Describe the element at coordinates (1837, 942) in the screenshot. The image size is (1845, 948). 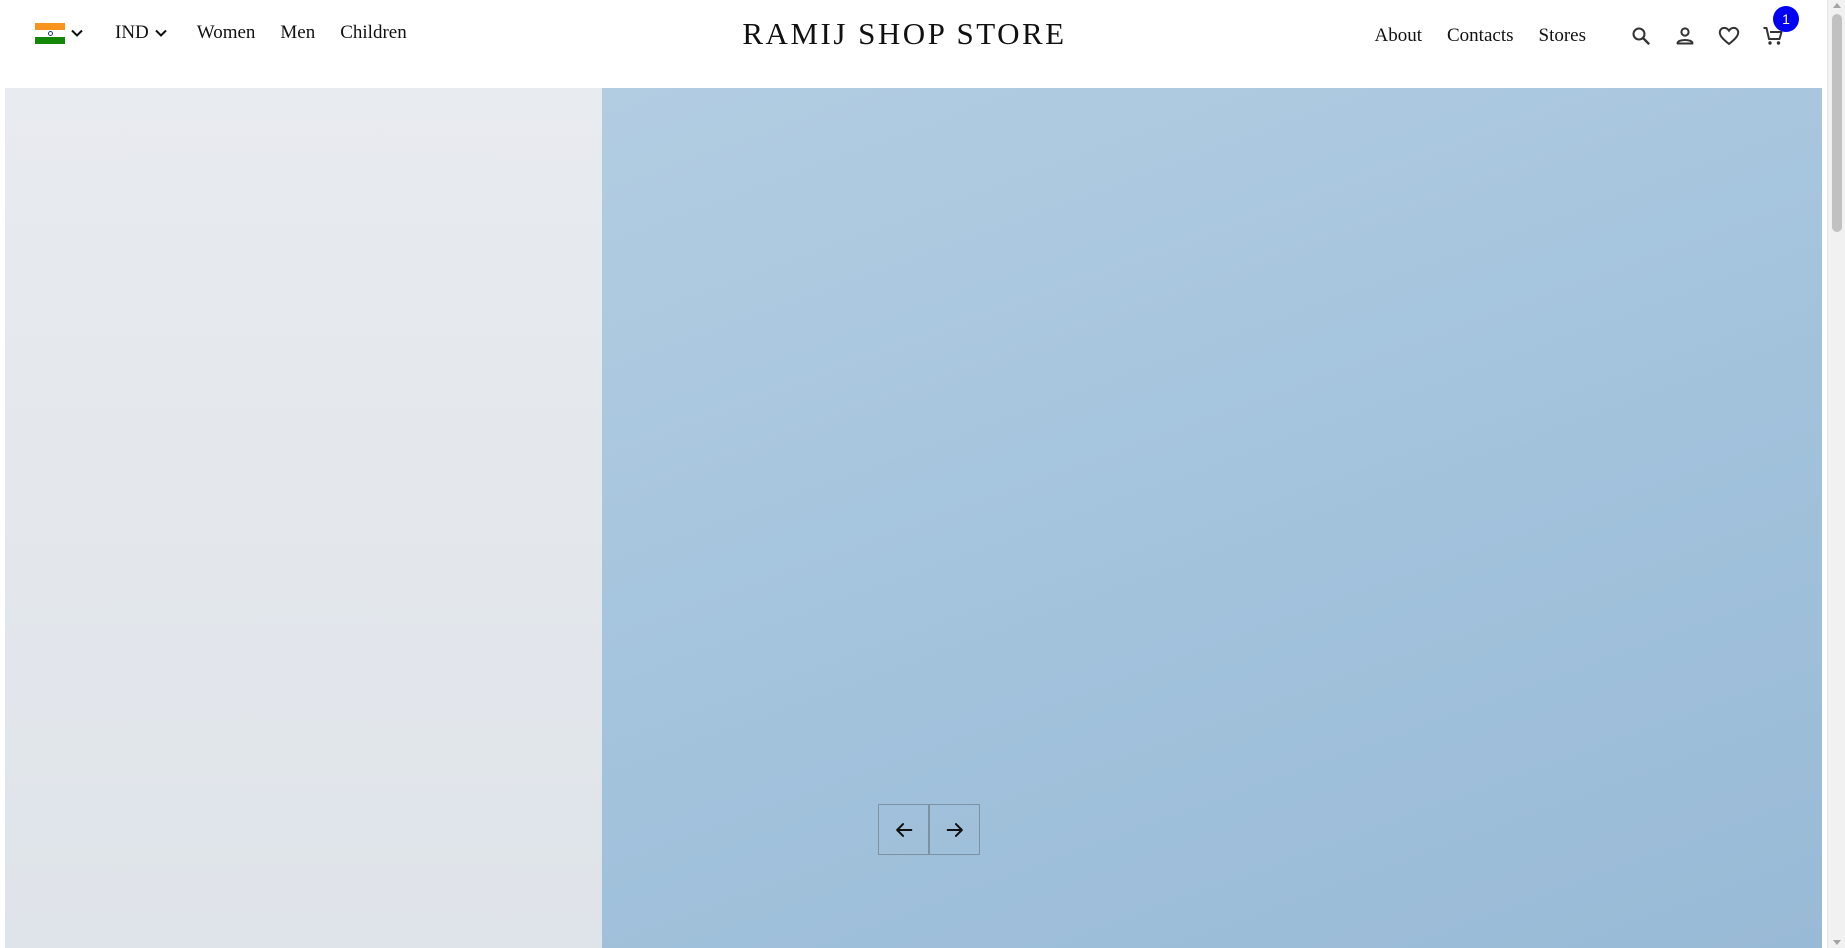
I see `scroll-down-icon` at that location.